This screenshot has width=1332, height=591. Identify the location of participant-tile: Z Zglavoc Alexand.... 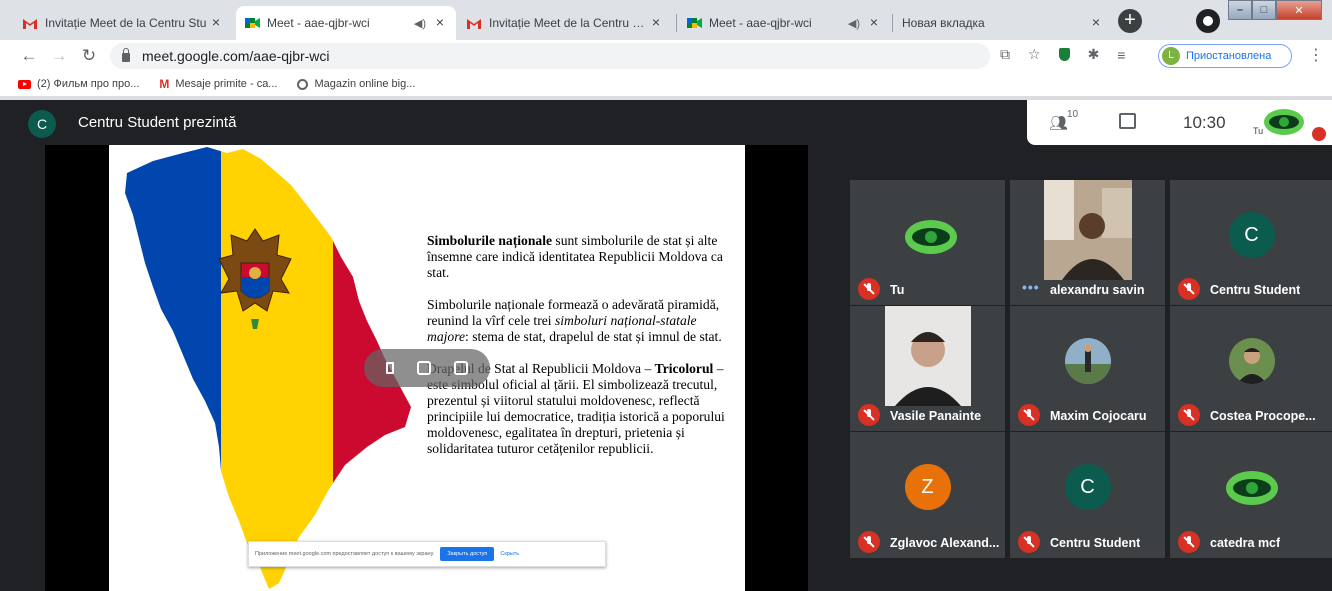
(927, 495).